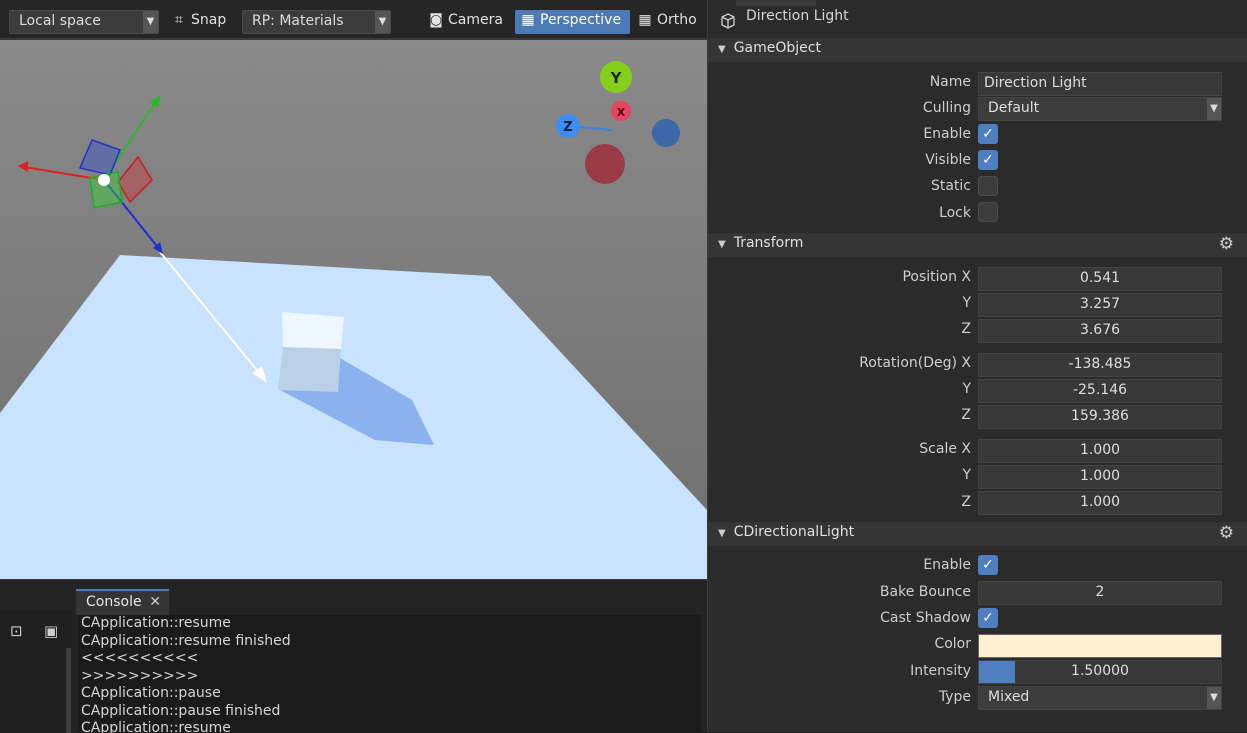 This screenshot has height=733, width=1247. Describe the element at coordinates (954, 697) in the screenshot. I see `type-label: Type` at that location.